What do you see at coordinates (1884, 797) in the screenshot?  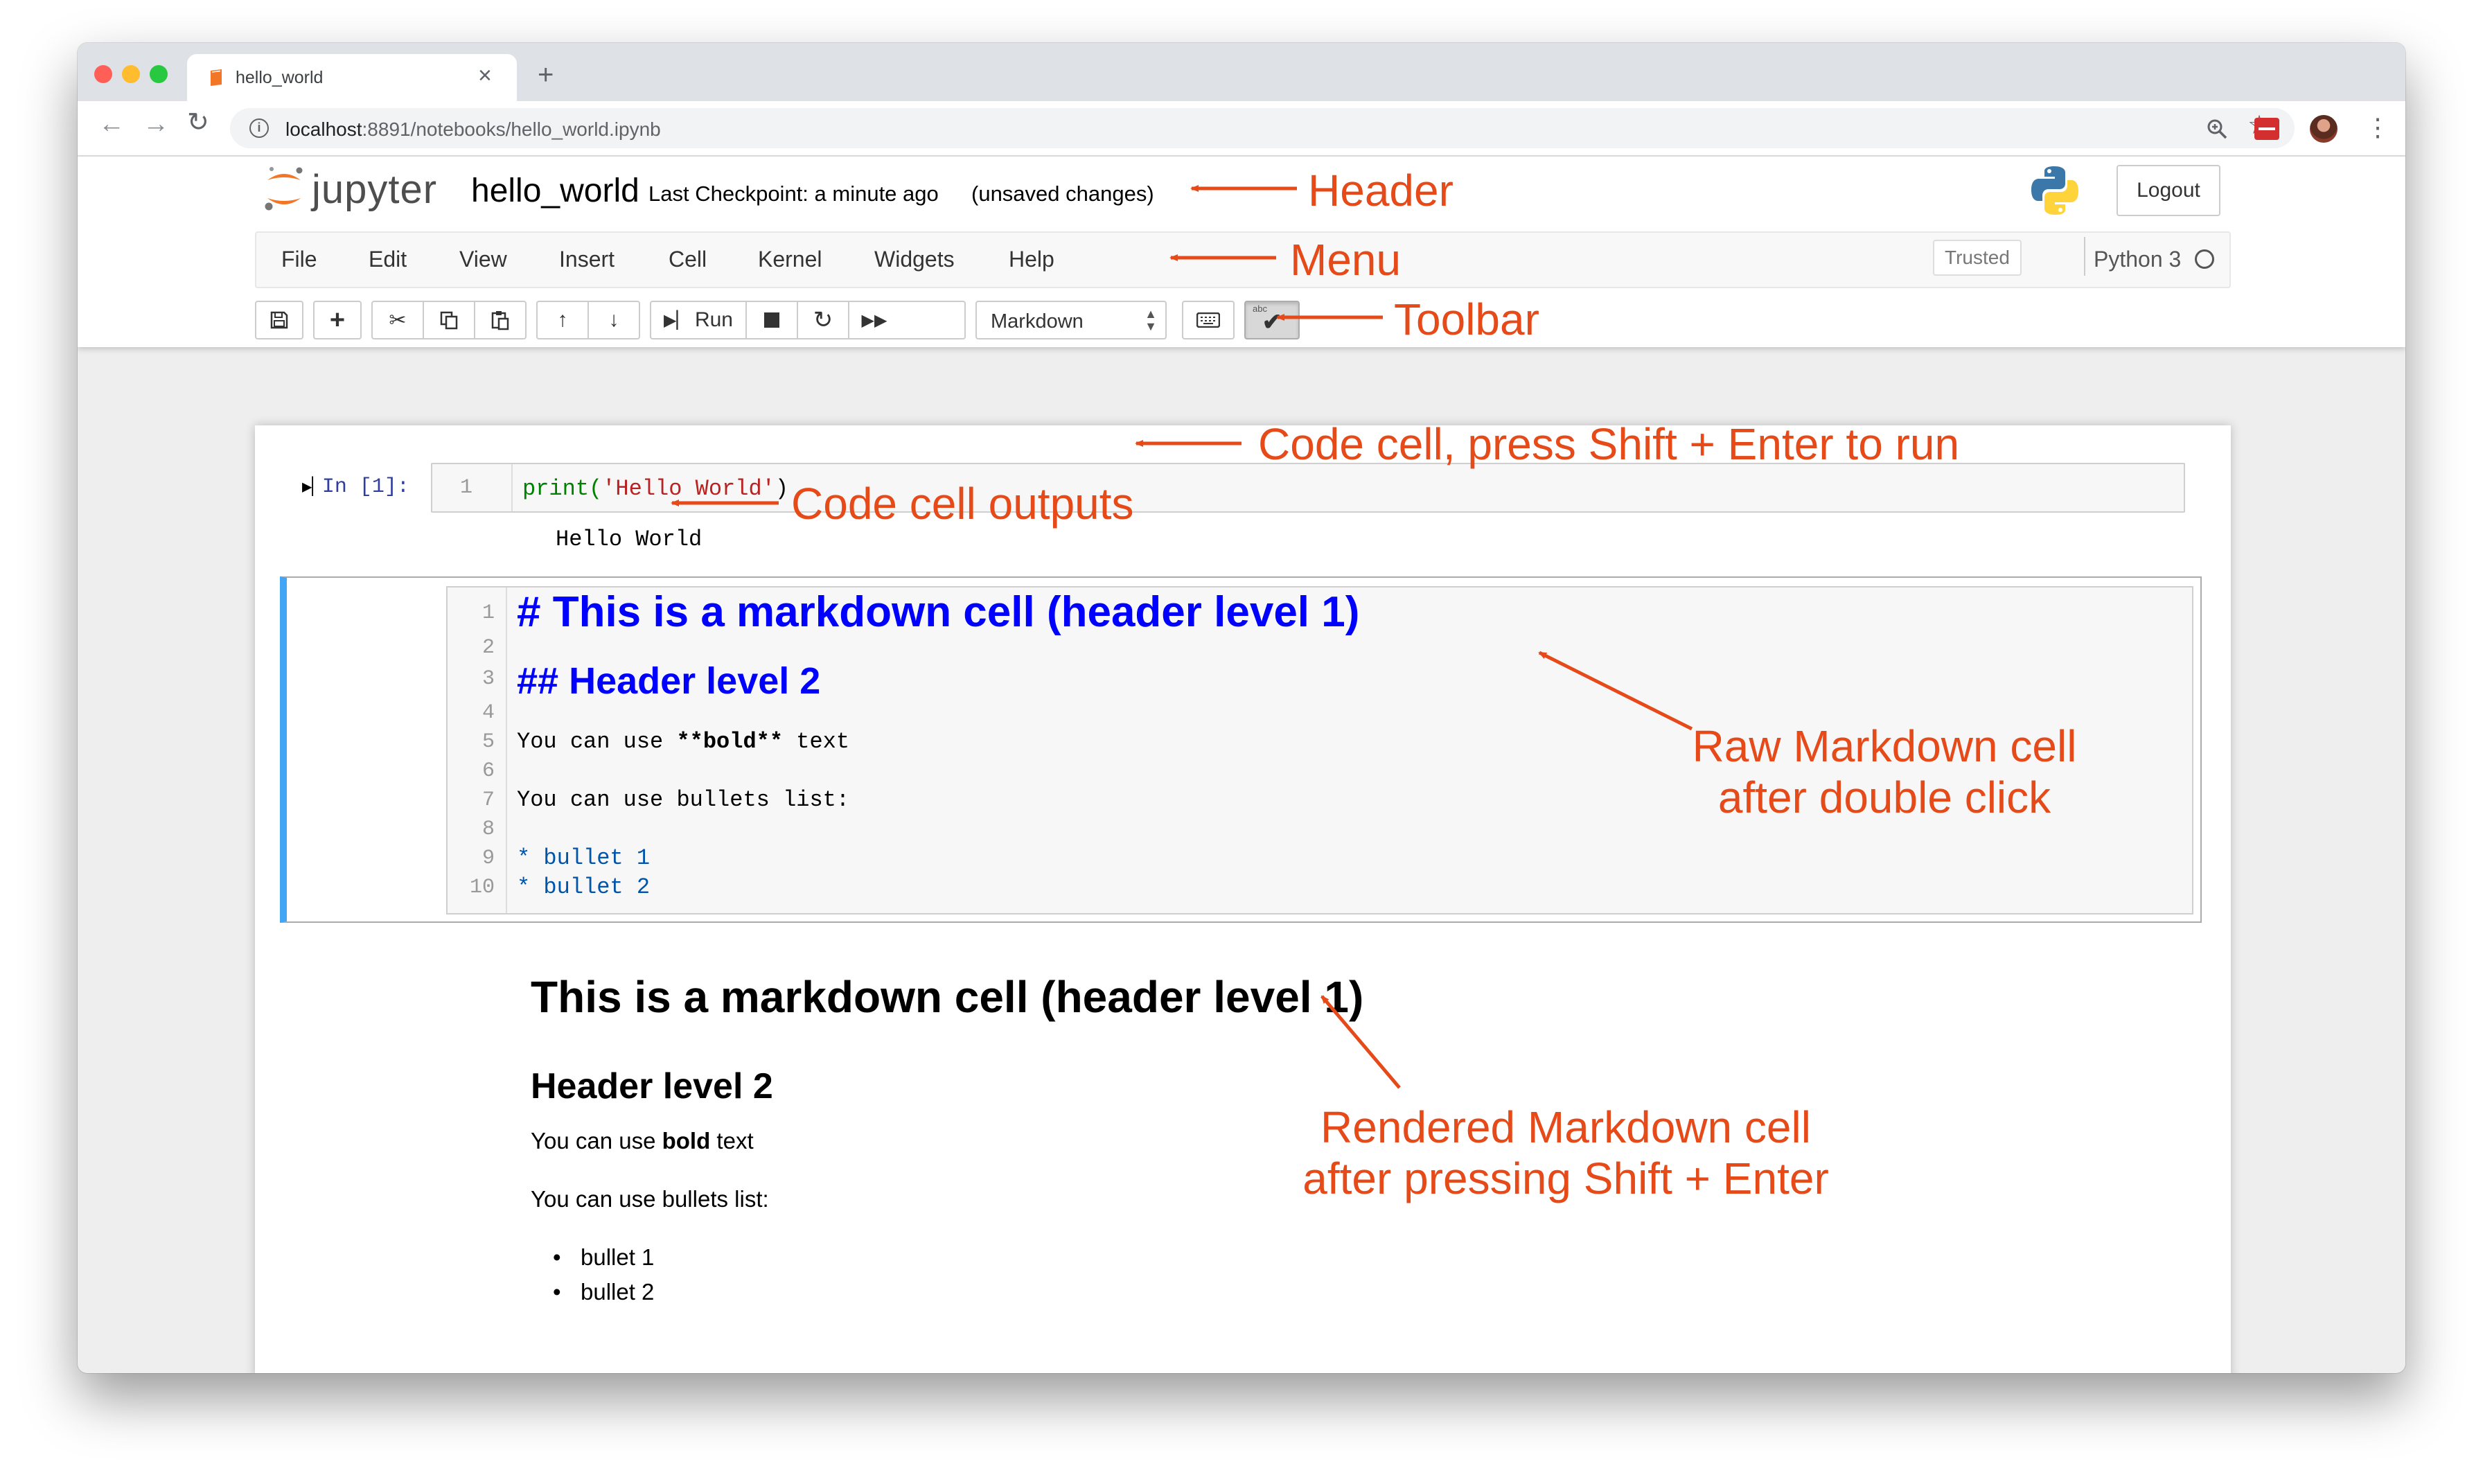 I see `raw-markdown-annotation-line2: after double click` at bounding box center [1884, 797].